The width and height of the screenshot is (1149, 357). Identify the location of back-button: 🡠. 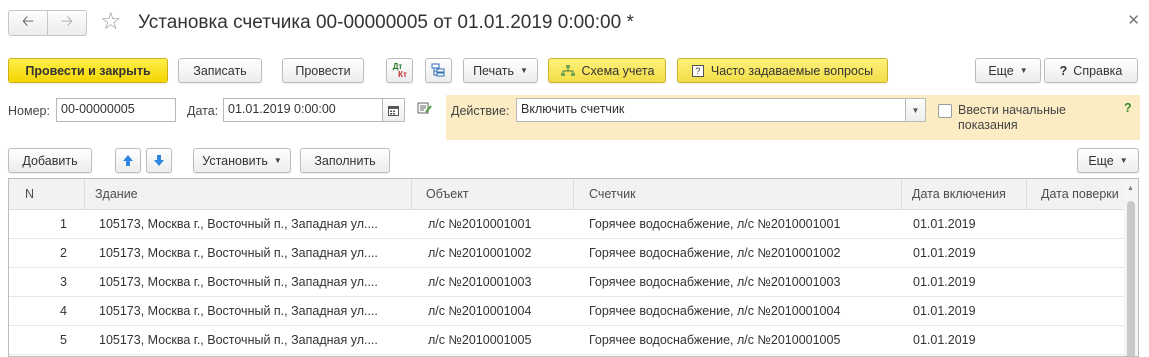
(28, 23).